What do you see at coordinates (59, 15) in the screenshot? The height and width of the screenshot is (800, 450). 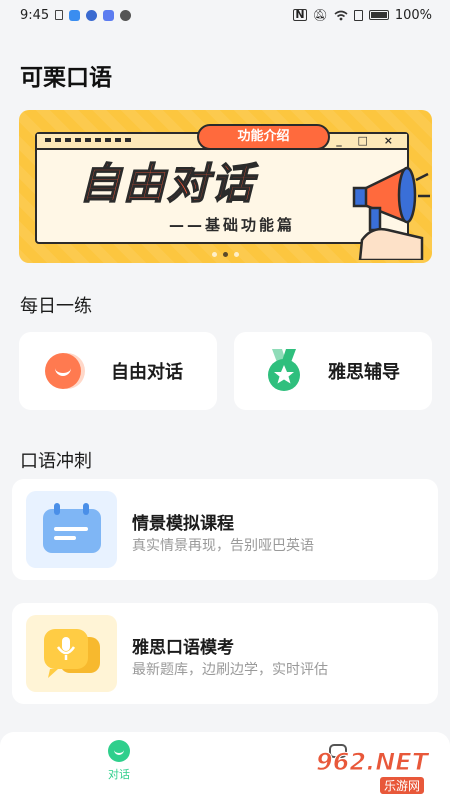 I see `usb-icon` at bounding box center [59, 15].